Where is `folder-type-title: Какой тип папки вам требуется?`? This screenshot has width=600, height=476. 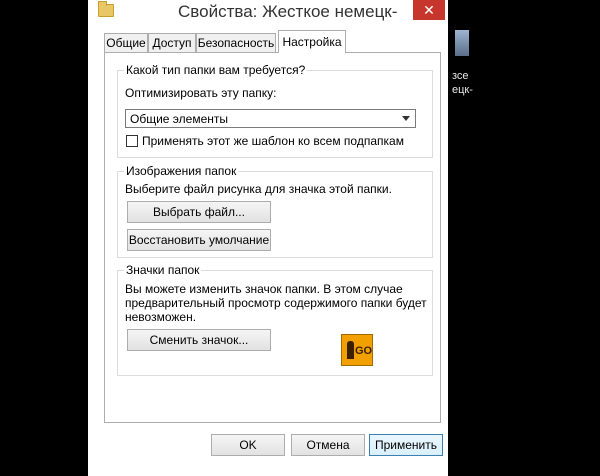 folder-type-title: Какой тип папки вам требуется? is located at coordinates (216, 70).